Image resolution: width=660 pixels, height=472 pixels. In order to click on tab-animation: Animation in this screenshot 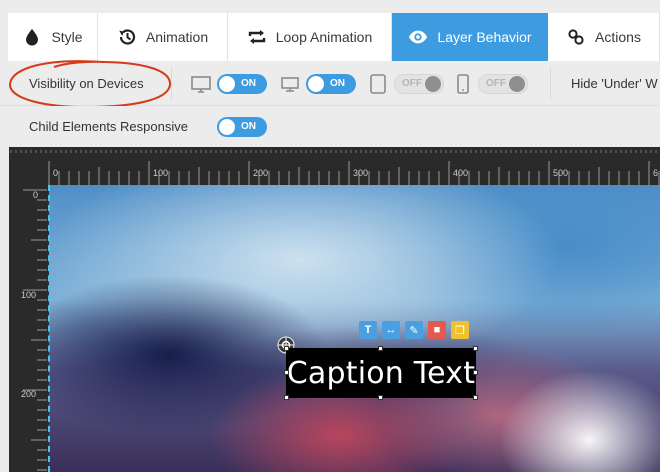, I will do `click(163, 37)`.